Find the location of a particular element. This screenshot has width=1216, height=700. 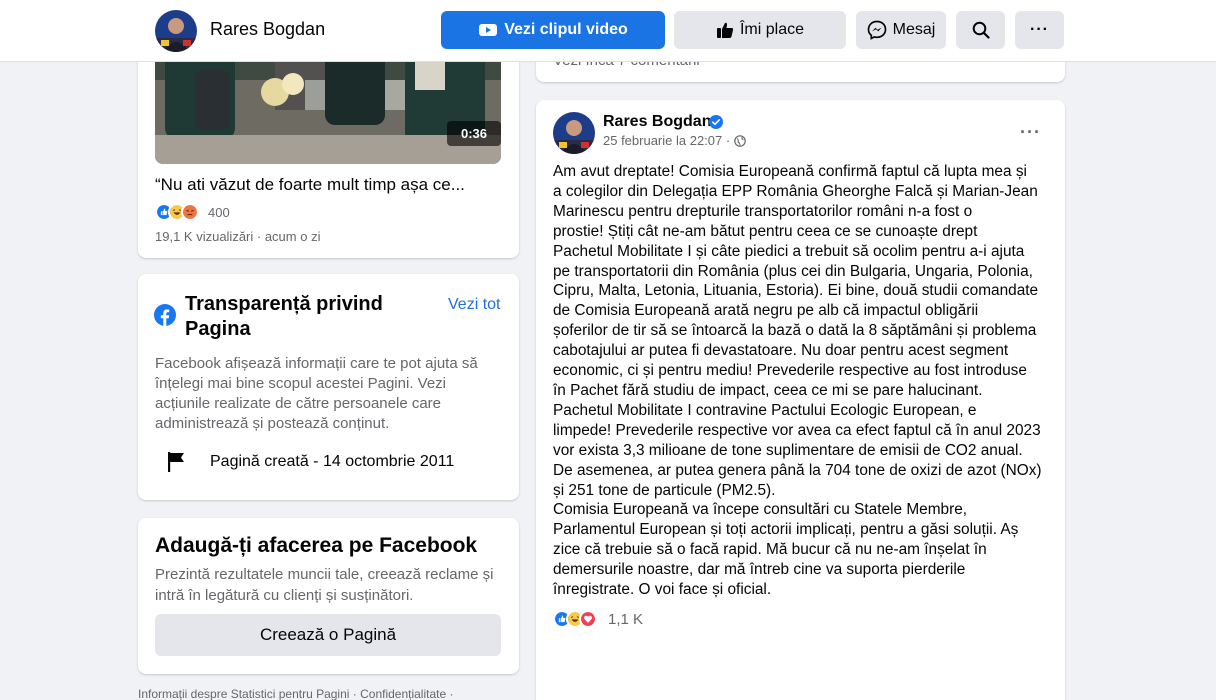

more-options-button: ··· is located at coordinates (1039, 30).